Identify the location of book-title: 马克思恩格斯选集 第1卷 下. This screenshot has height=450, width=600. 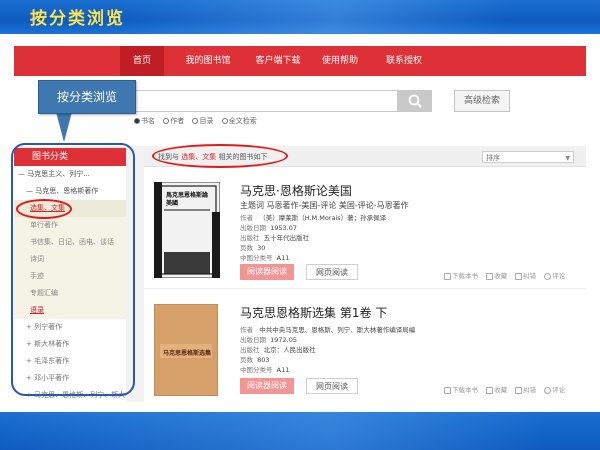
(313, 312).